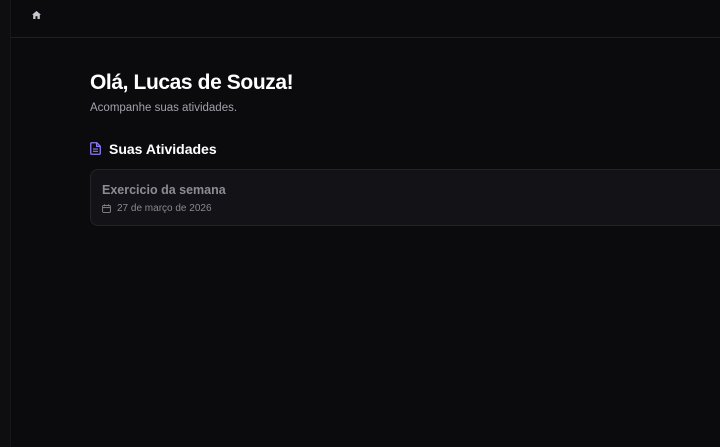  Describe the element at coordinates (365, 19) in the screenshot. I see `top-bar` at that location.